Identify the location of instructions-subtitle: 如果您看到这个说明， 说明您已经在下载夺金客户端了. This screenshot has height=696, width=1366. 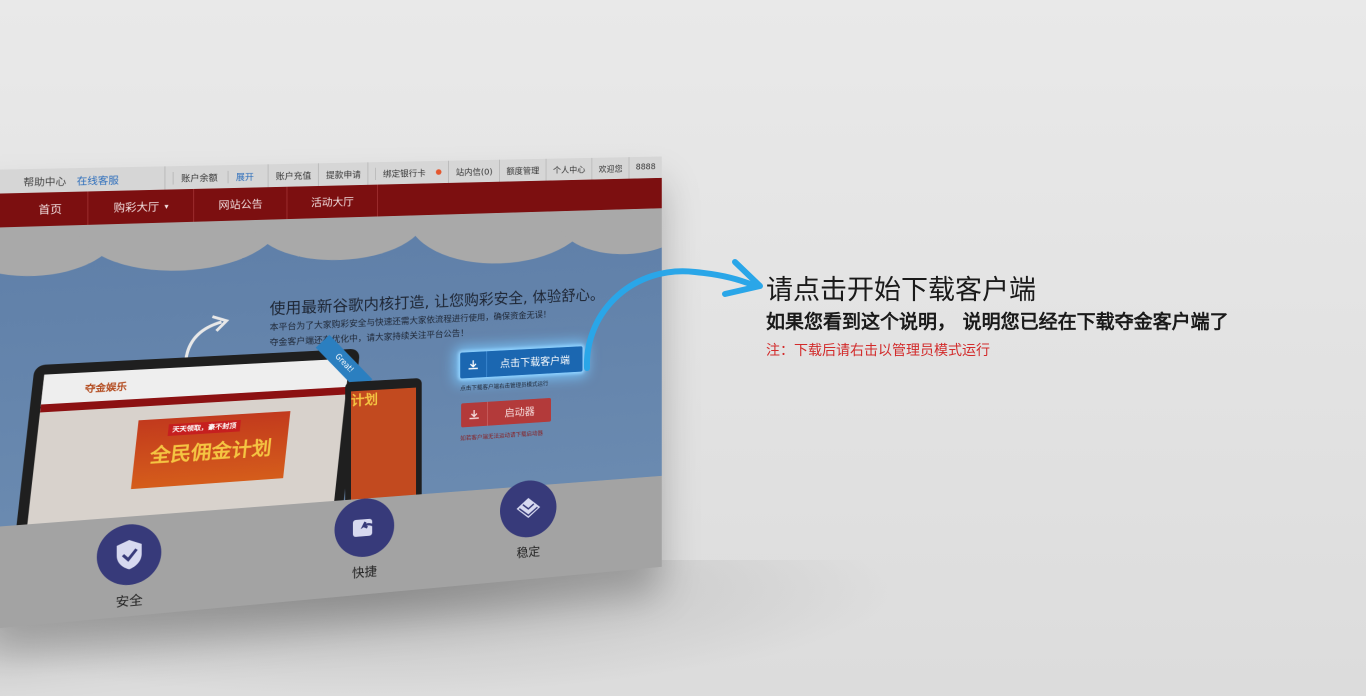
(997, 322).